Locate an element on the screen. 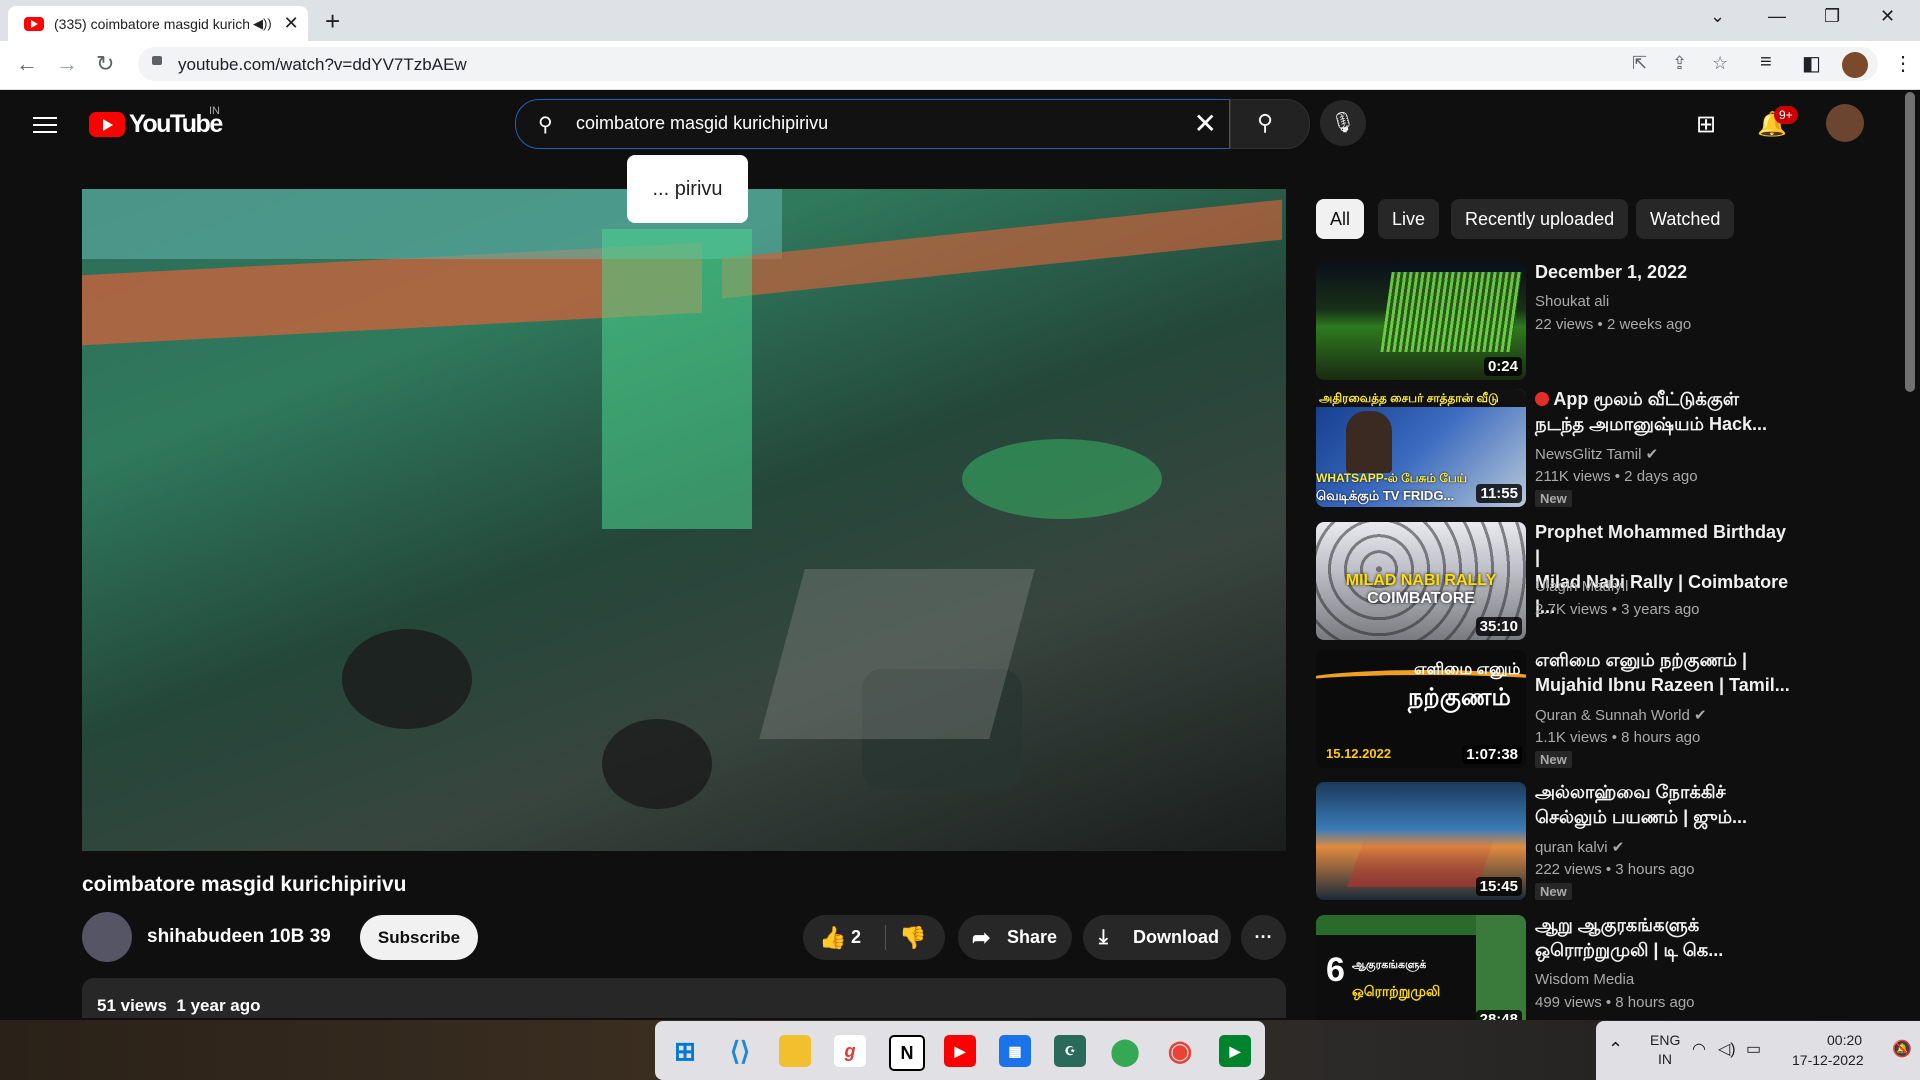 This screenshot has width=1920, height=1080. recommendation-channel: Ulagin Madiyil is located at coordinates (1581, 586).